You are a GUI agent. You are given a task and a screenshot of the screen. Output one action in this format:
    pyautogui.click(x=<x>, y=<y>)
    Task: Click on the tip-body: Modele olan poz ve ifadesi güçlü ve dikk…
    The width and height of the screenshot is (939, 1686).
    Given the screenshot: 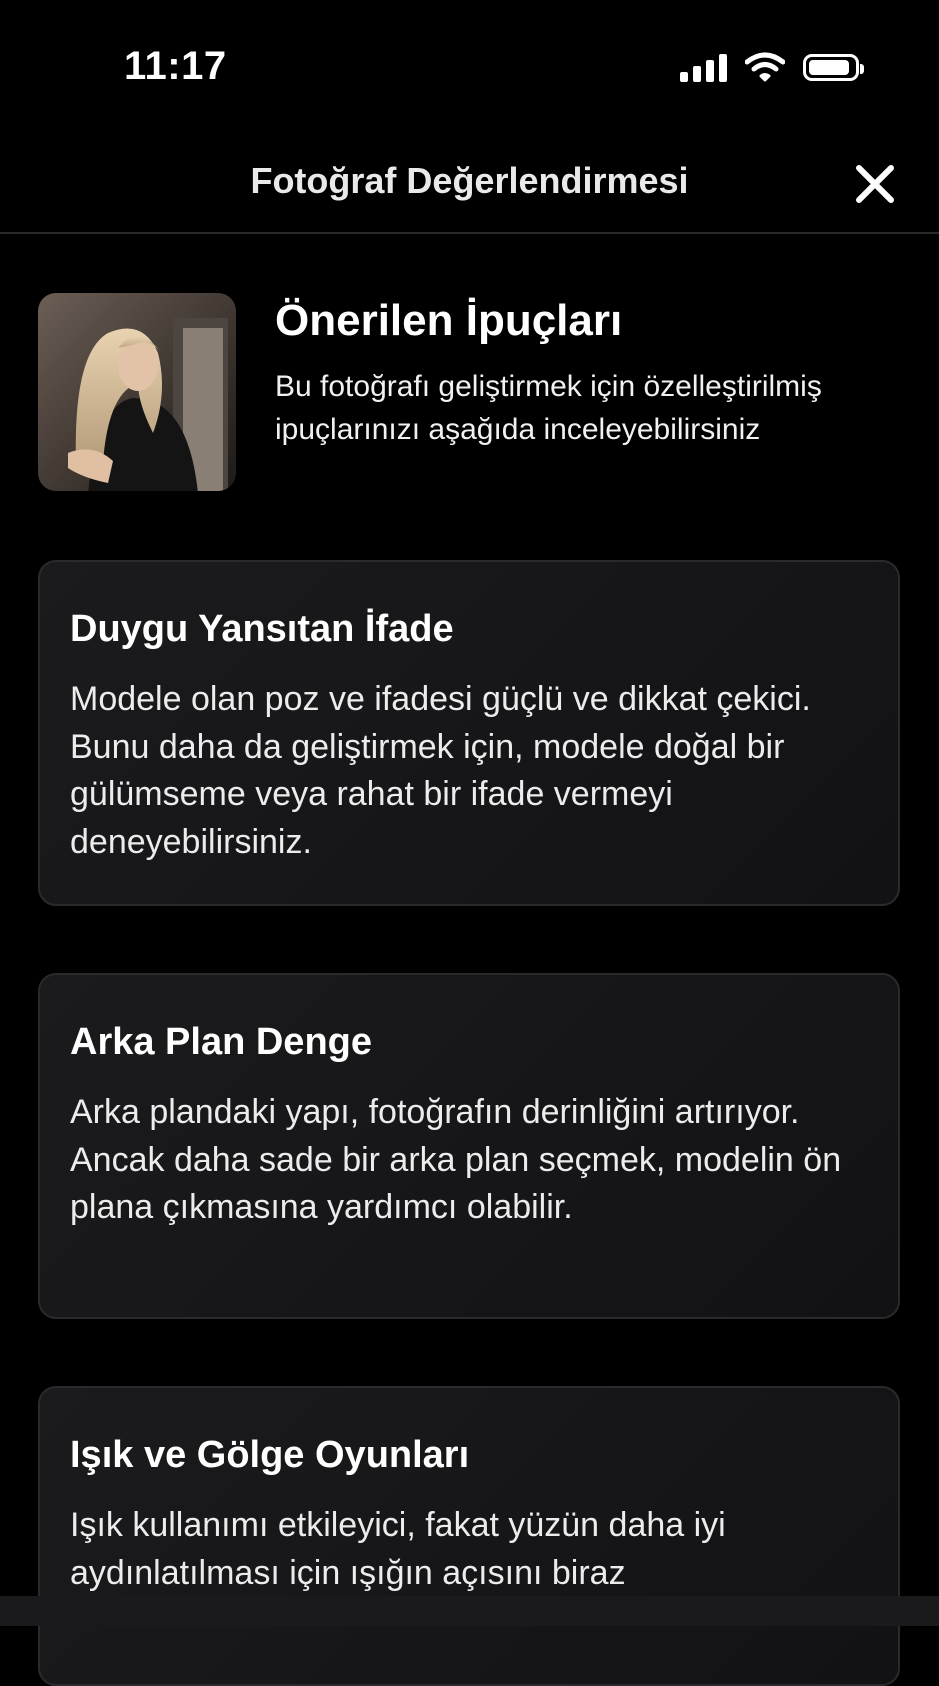 What is the action you would take?
    pyautogui.click(x=440, y=770)
    